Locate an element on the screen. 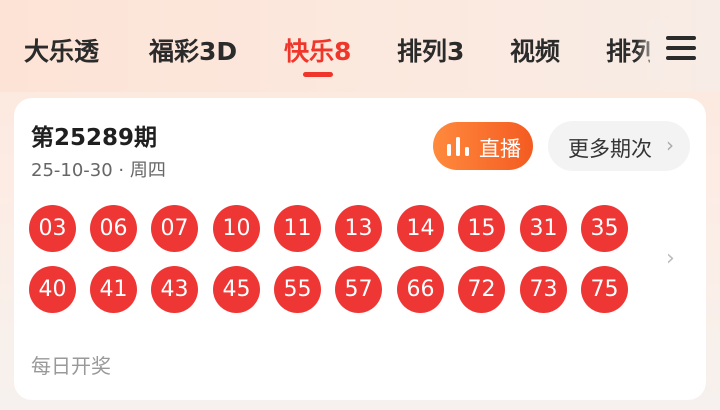  live-button-label: 直播 is located at coordinates (500, 149).